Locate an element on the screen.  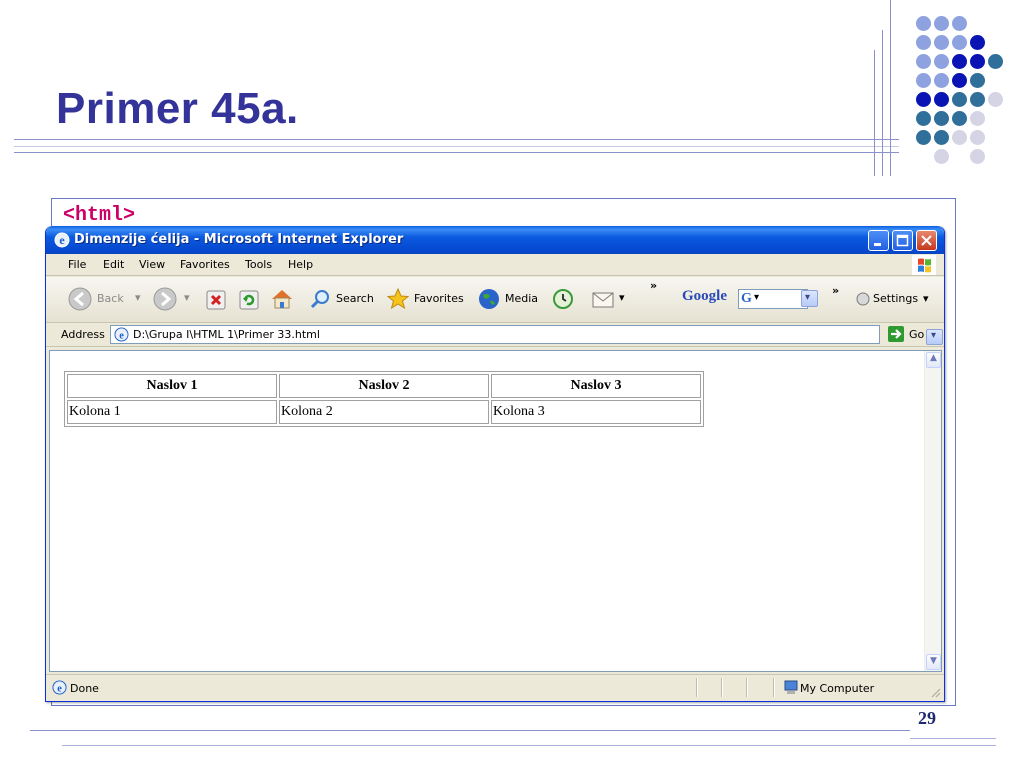
menu-edit: Edit is located at coordinates (113, 264).